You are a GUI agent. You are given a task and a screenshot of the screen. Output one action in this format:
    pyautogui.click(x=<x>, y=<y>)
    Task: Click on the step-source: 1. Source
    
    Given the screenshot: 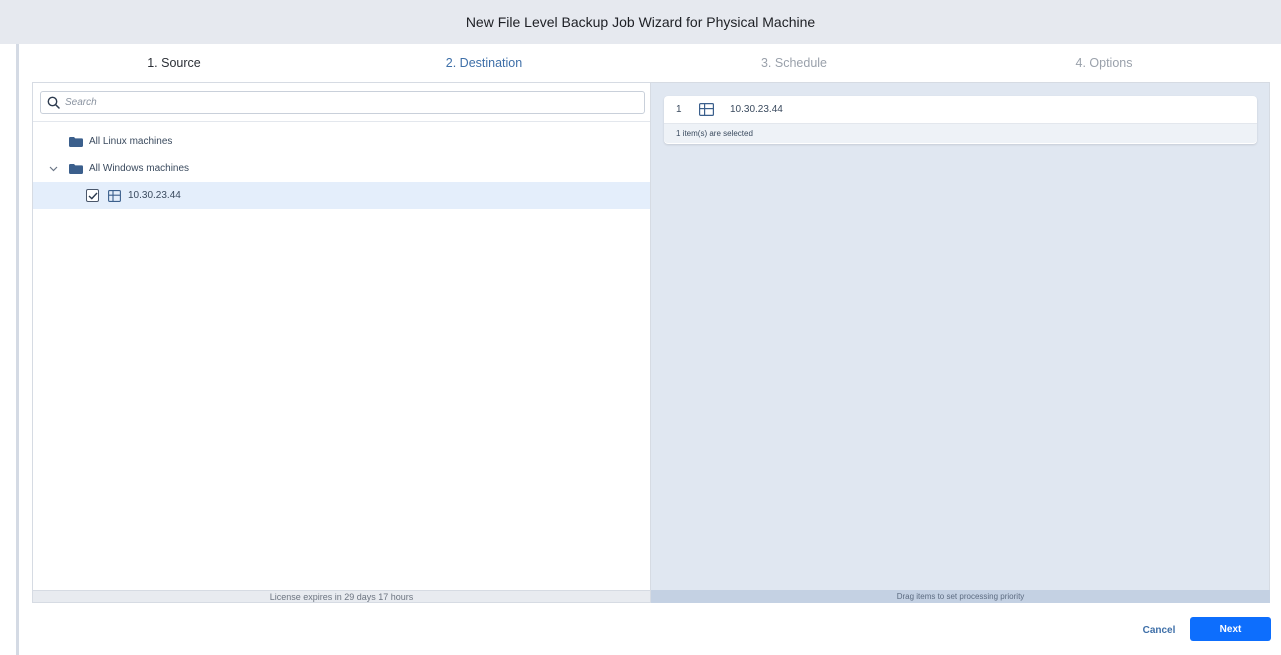 What is the action you would take?
    pyautogui.click(x=174, y=63)
    